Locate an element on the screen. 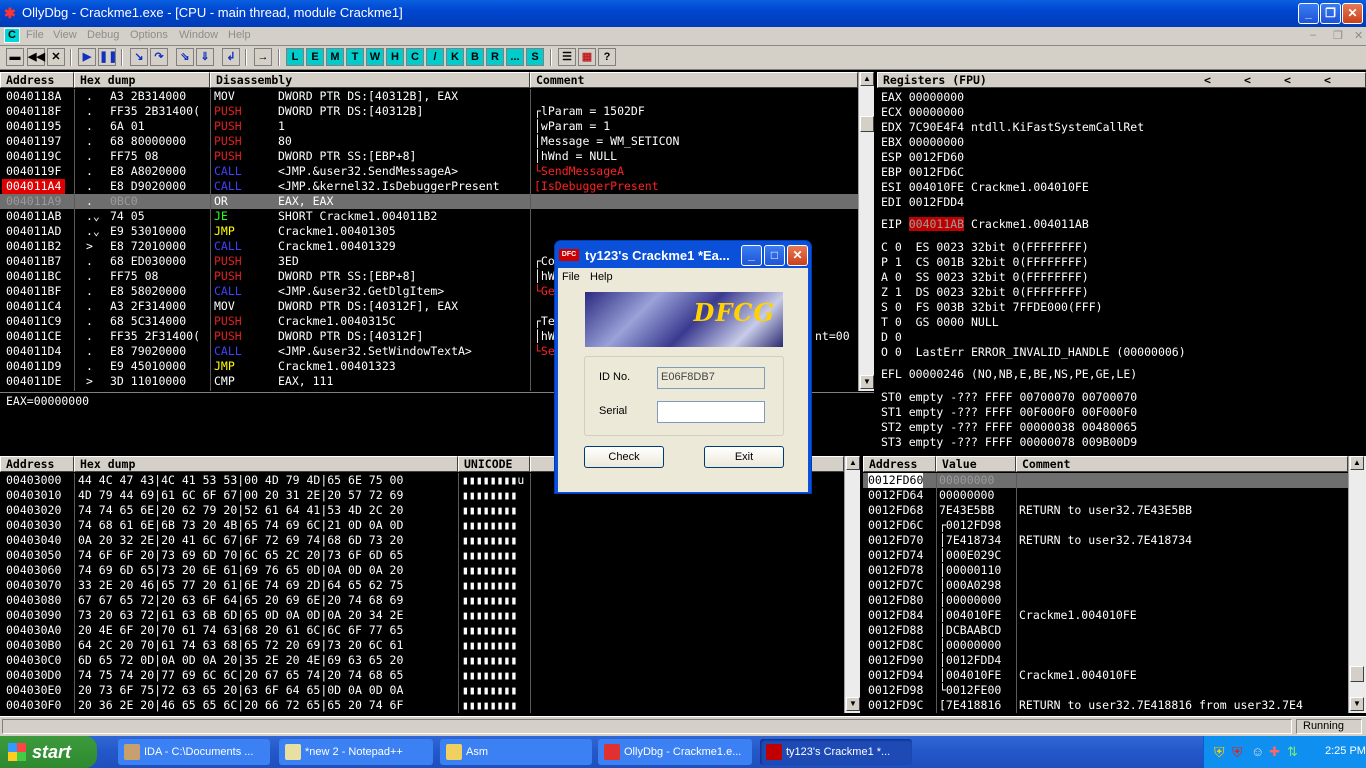 The height and width of the screenshot is (768, 1366). shield-icon: ⛨ is located at coordinates (1219, 752).